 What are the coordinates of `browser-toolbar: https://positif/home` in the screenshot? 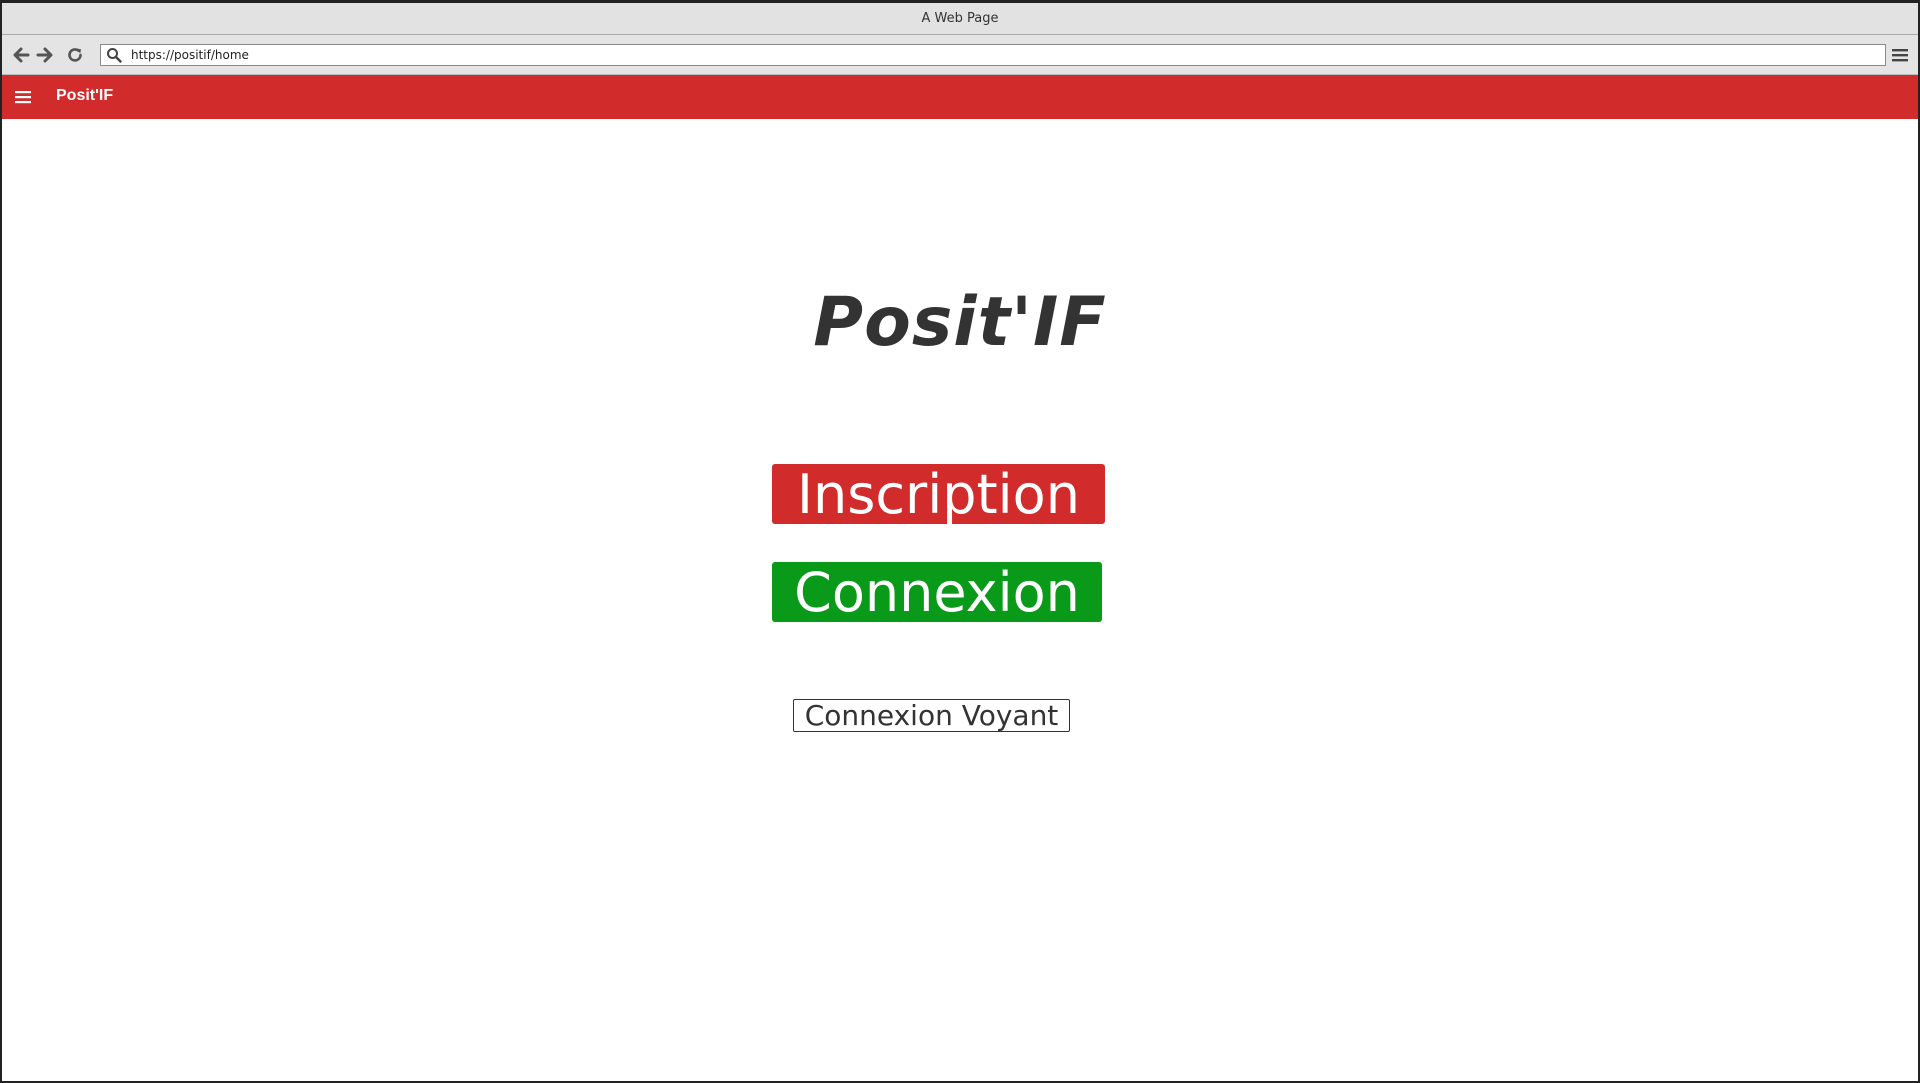 It's located at (960, 55).